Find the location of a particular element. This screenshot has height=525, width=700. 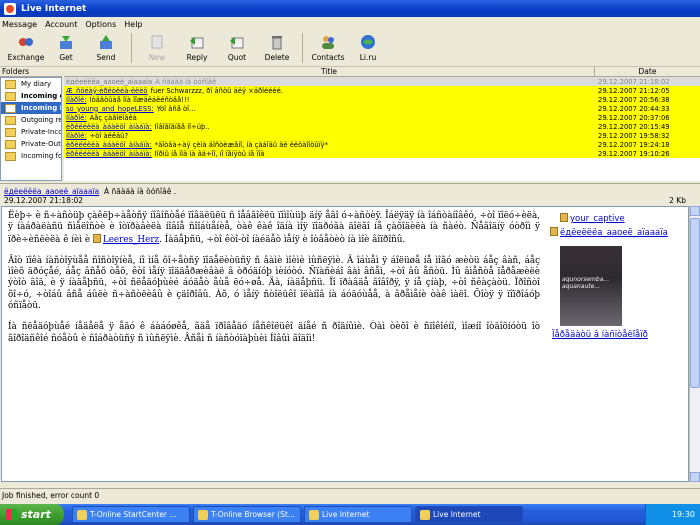

author-username: your_captive is located at coordinates (616, 219).